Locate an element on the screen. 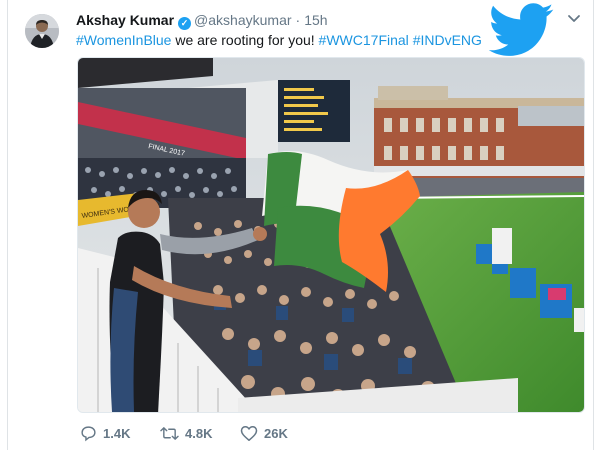 The width and height of the screenshot is (600, 450). tweet-header: Akshay Kumar ✓ @akshaykumar · 15h is located at coordinates (202, 20).